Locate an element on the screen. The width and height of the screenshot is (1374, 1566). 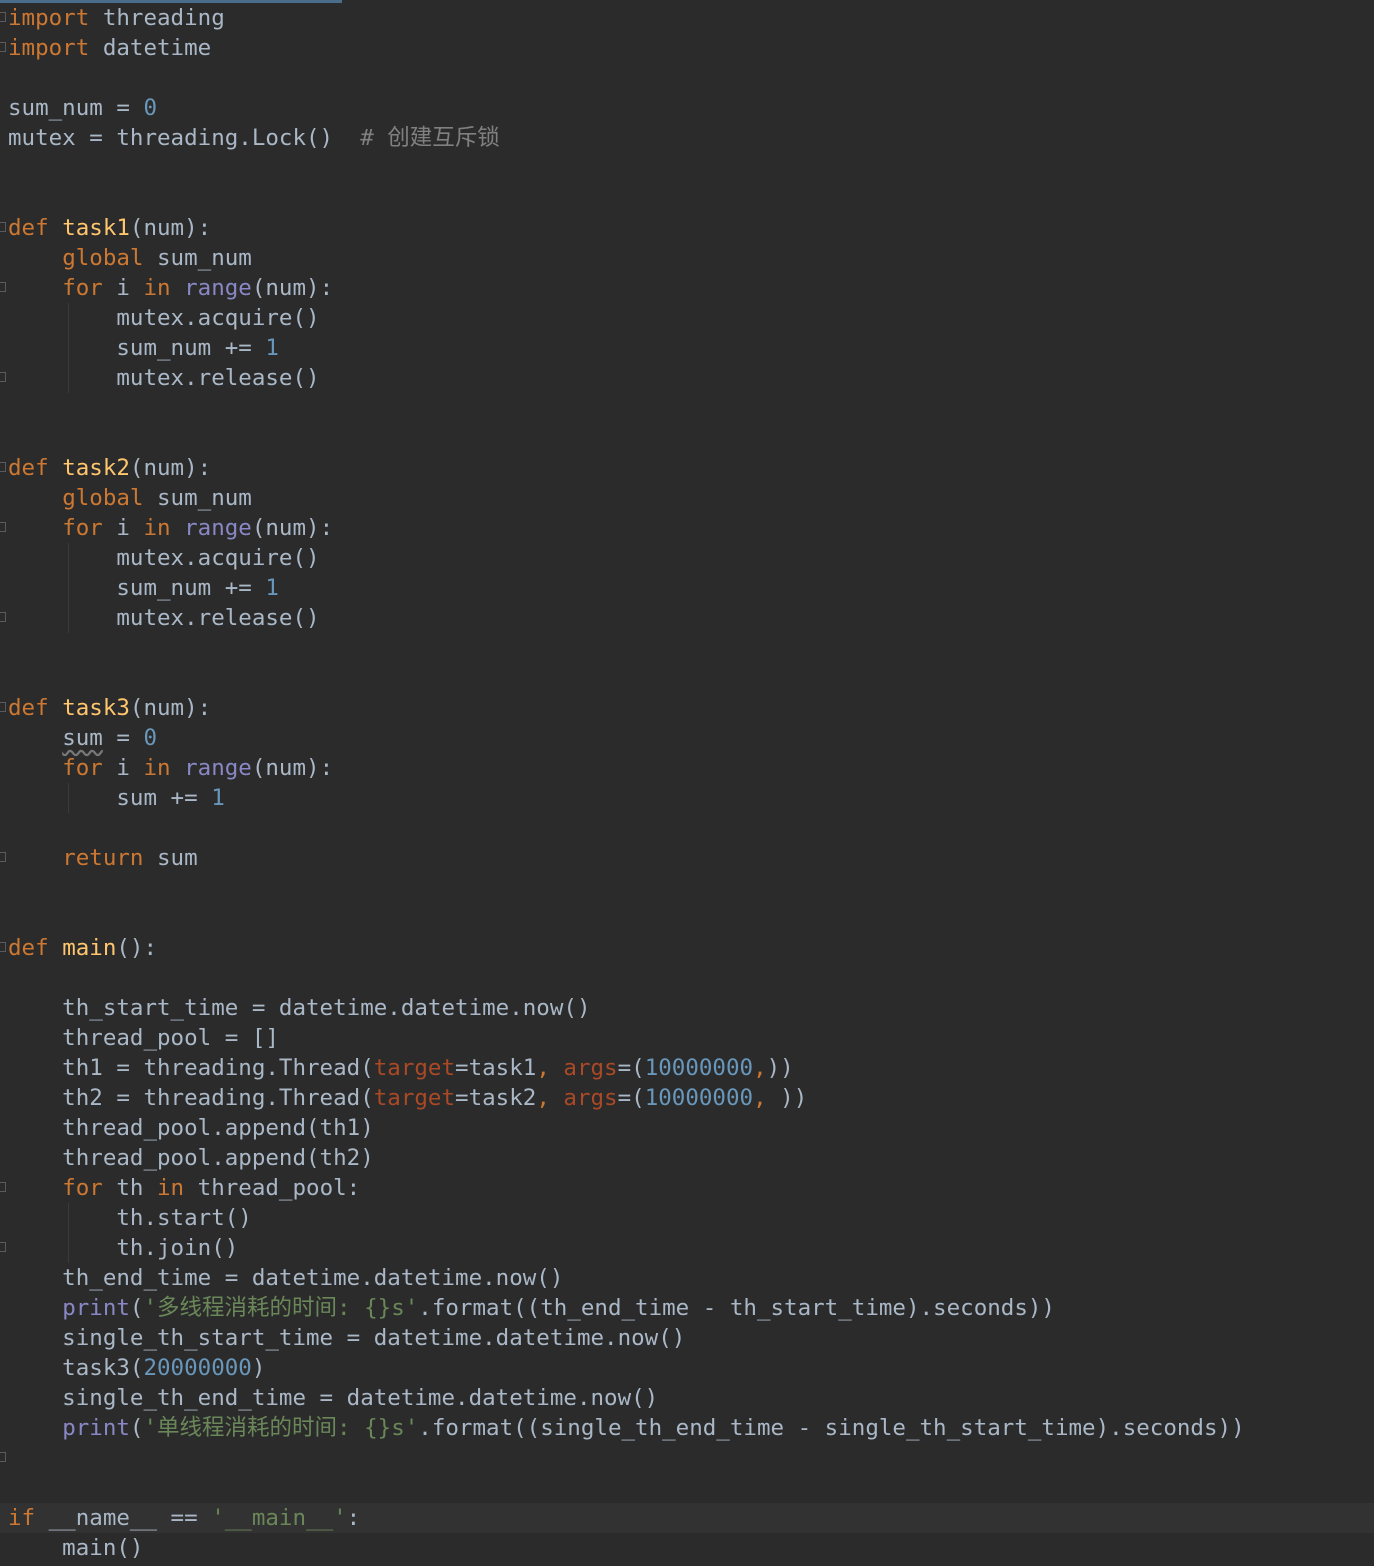
code-token: th is located at coordinates (130, 1188).